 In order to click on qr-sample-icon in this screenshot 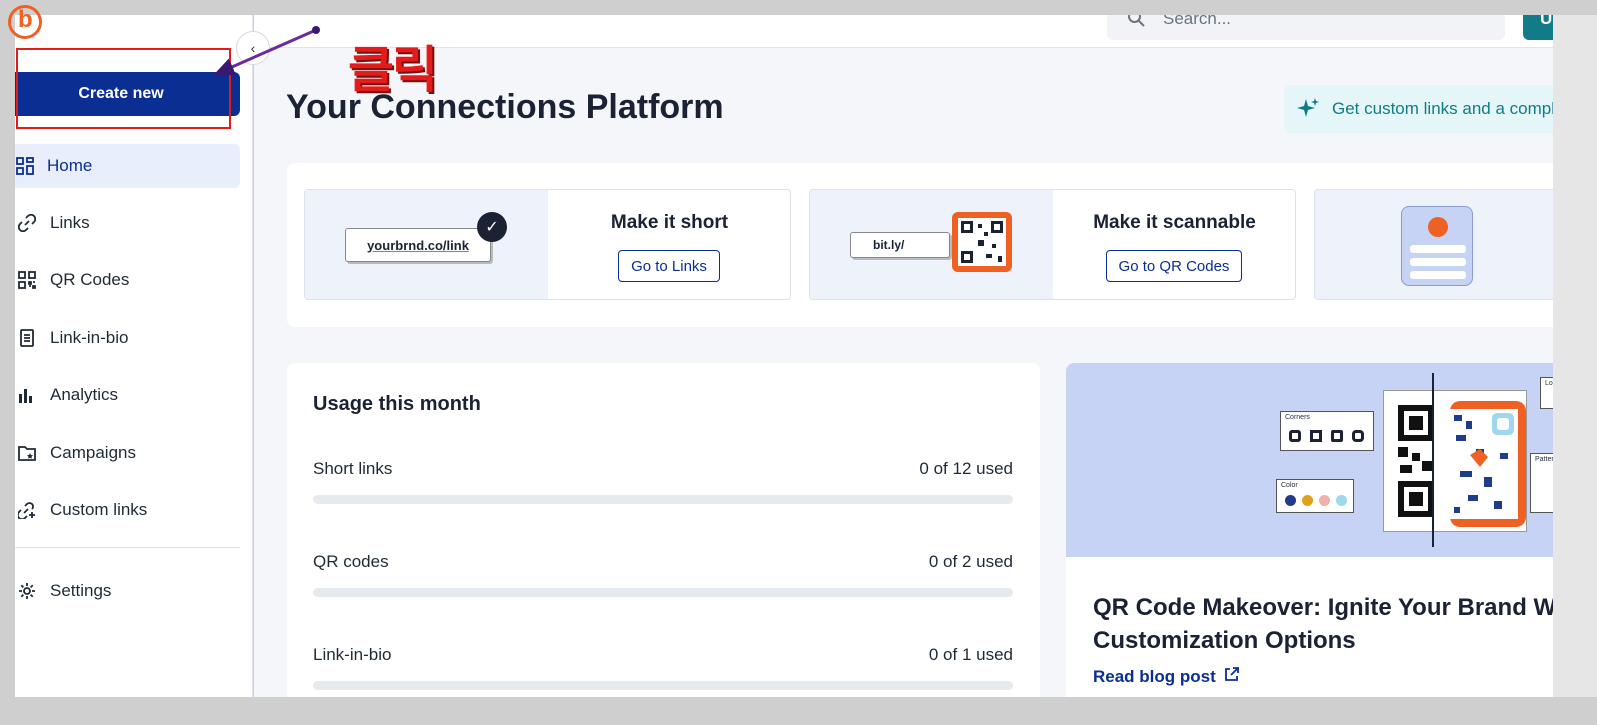, I will do `click(1455, 461)`.